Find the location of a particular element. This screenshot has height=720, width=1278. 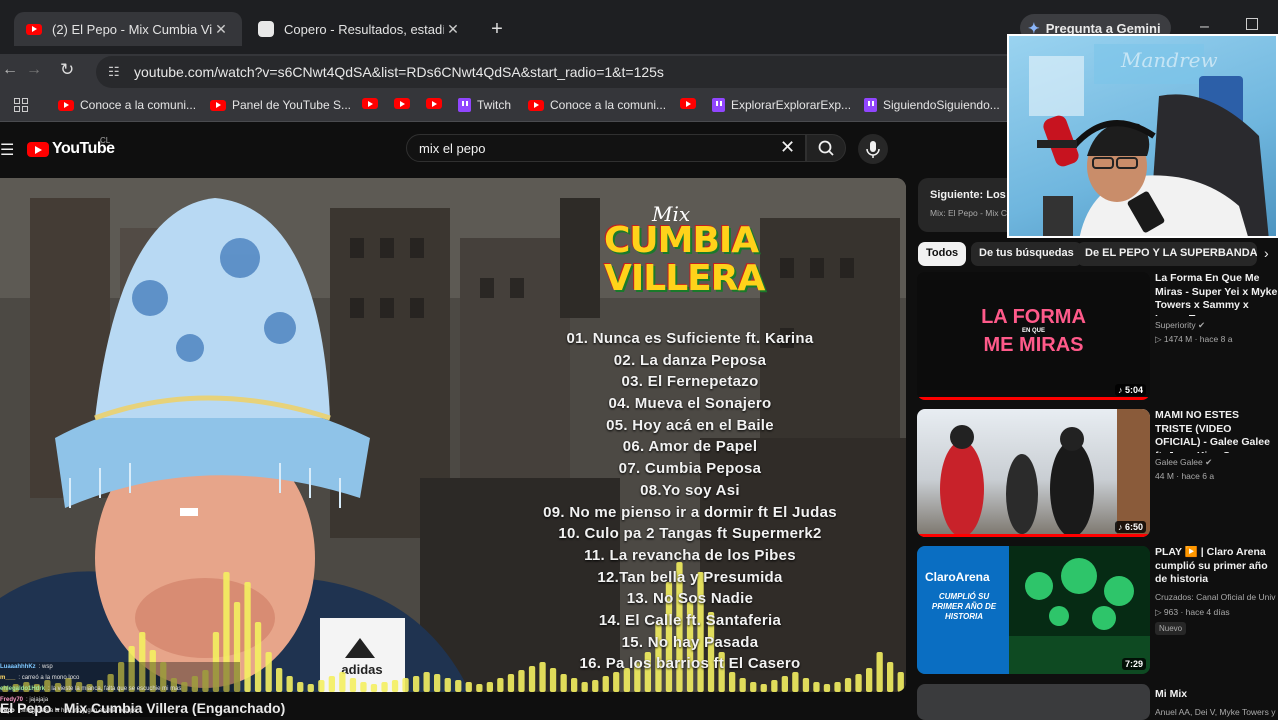

search-input: mix el pepo is located at coordinates (606, 148).